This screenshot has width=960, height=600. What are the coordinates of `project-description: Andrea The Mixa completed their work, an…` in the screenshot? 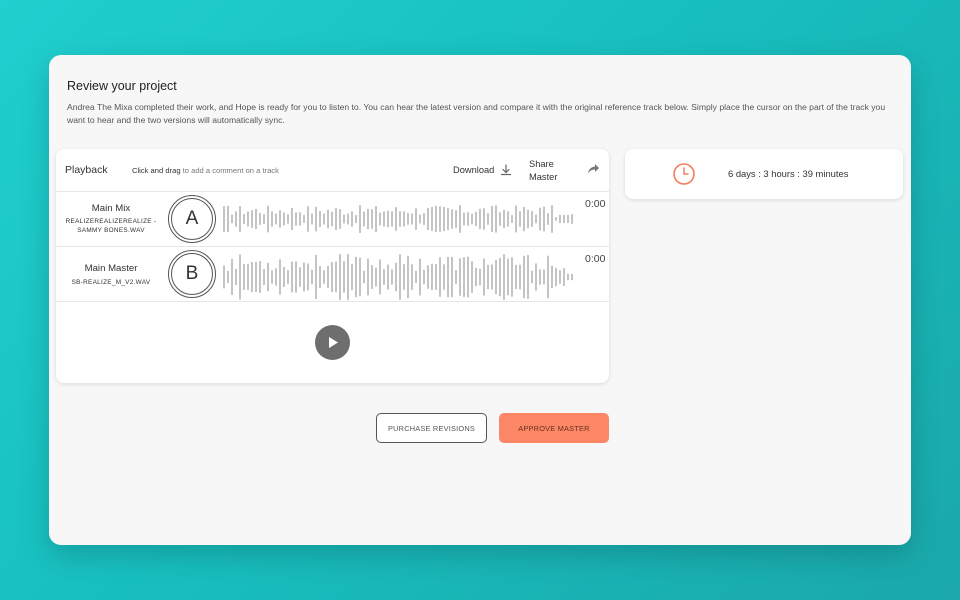 It's located at (476, 113).